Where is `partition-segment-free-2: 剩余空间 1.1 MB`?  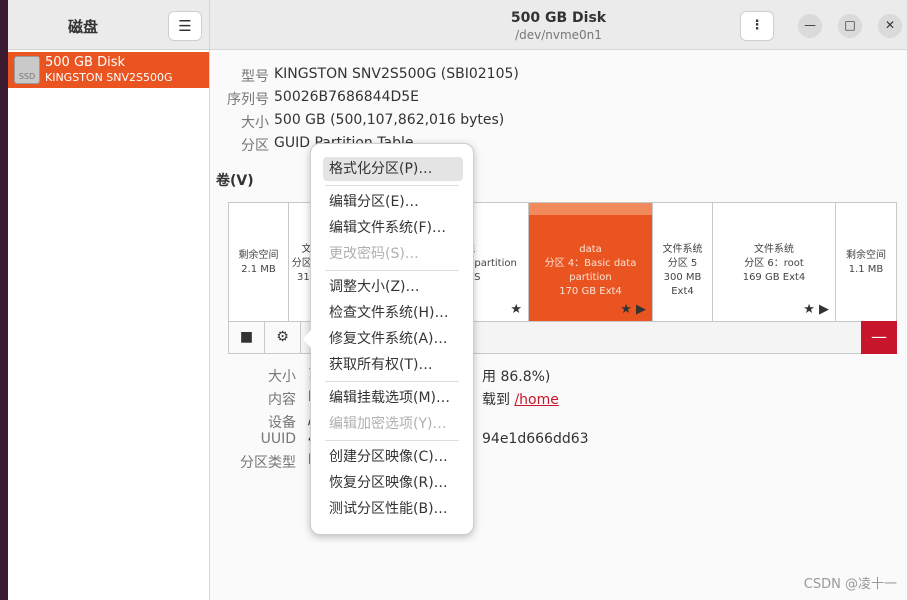 partition-segment-free-2: 剩余空间 1.1 MB is located at coordinates (866, 262).